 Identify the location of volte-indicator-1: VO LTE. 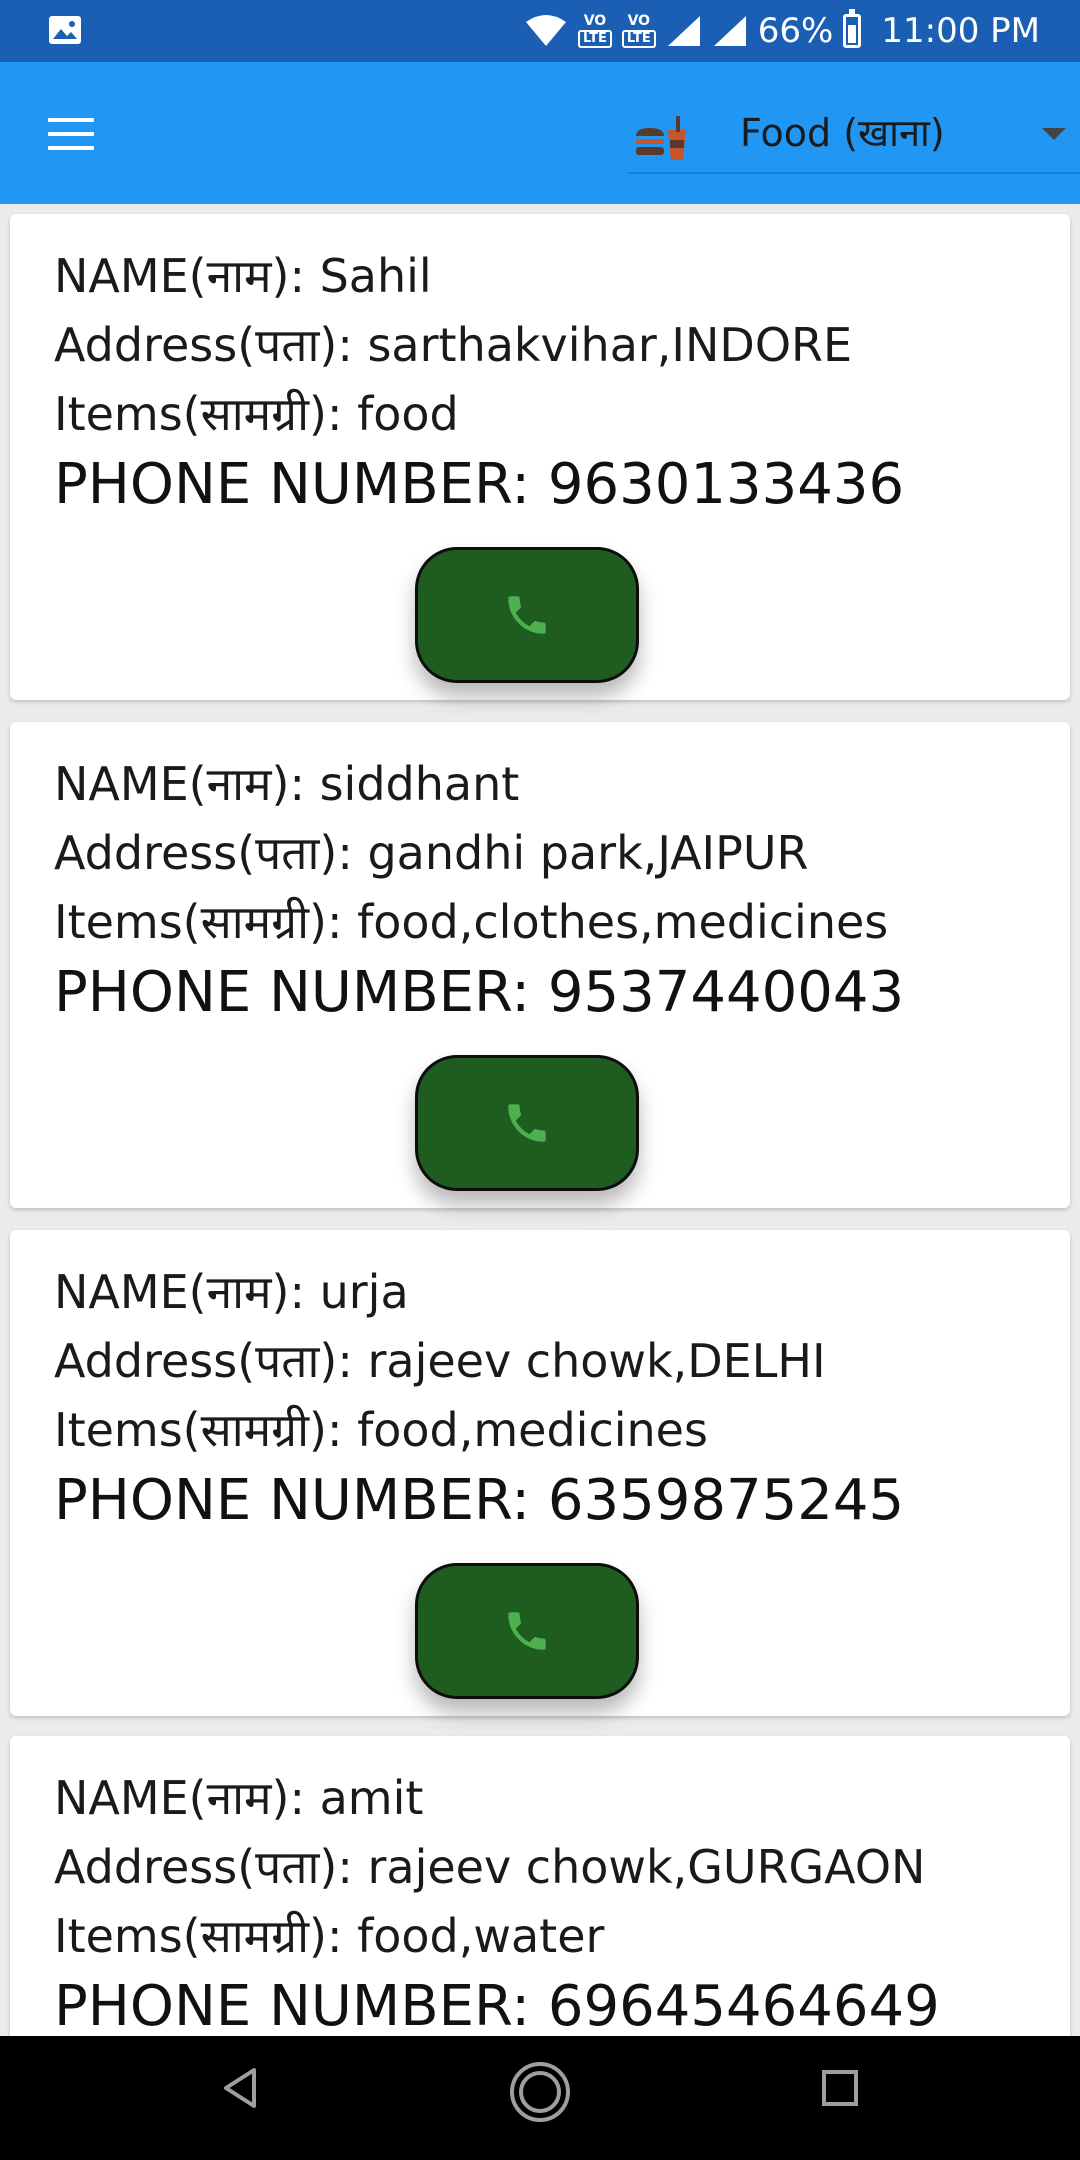
(595, 31).